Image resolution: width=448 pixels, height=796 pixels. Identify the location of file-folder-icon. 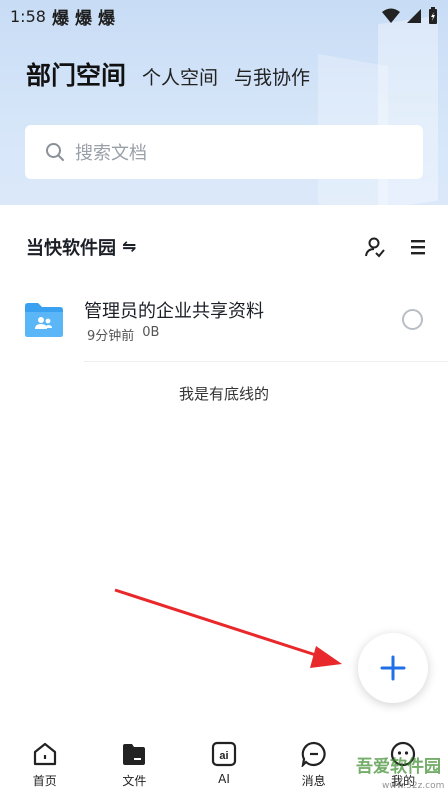
(134, 754).